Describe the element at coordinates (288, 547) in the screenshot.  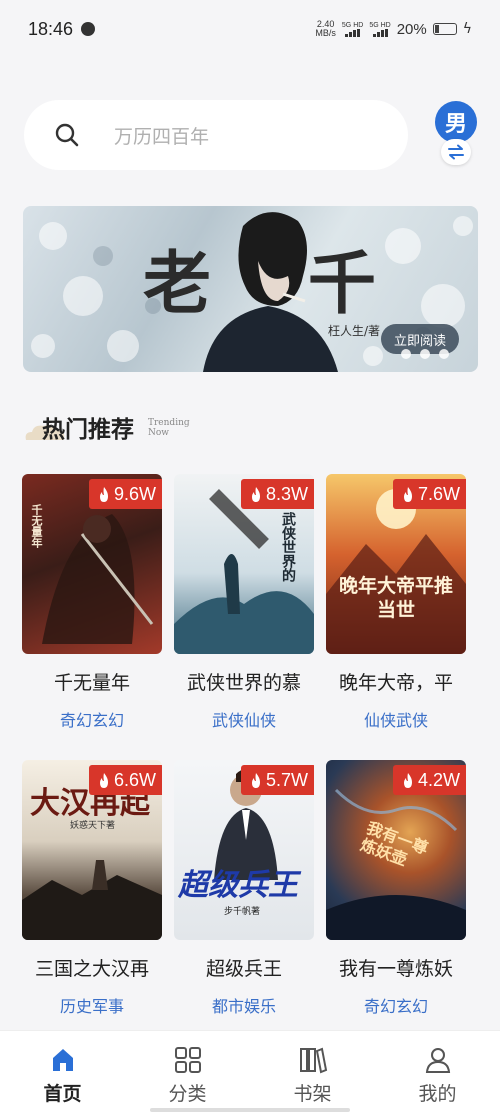
I see `cover-title: 武侠世界的` at that location.